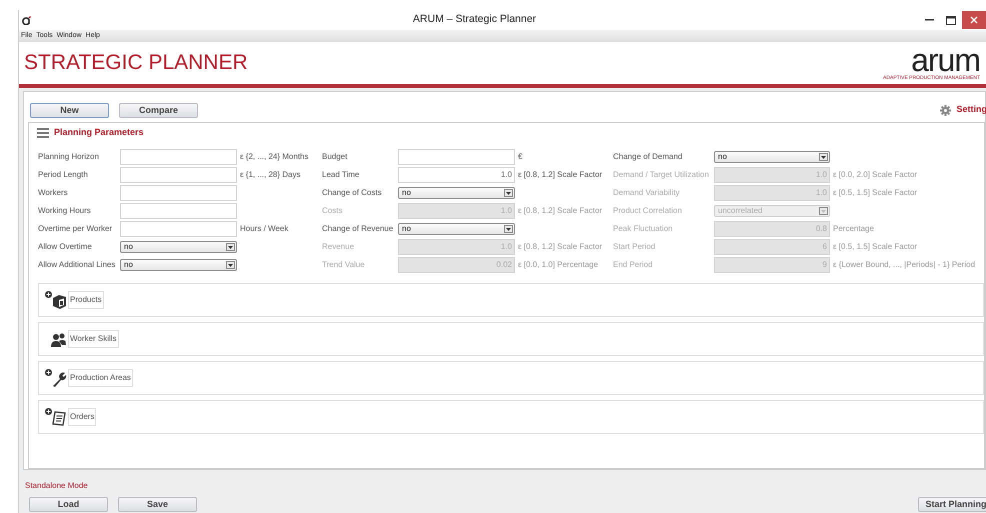 This screenshot has width=986, height=513. What do you see at coordinates (335, 157) in the screenshot?
I see `field-label: Budget` at bounding box center [335, 157].